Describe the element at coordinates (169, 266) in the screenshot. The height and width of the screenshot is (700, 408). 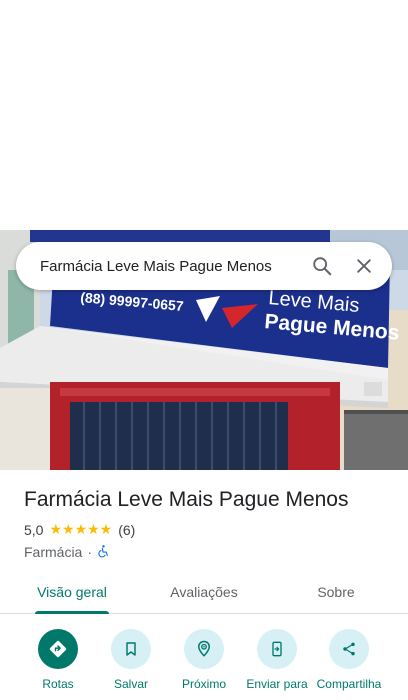
I see `search-input: Farmácia Leve Mais Pague Menos` at that location.